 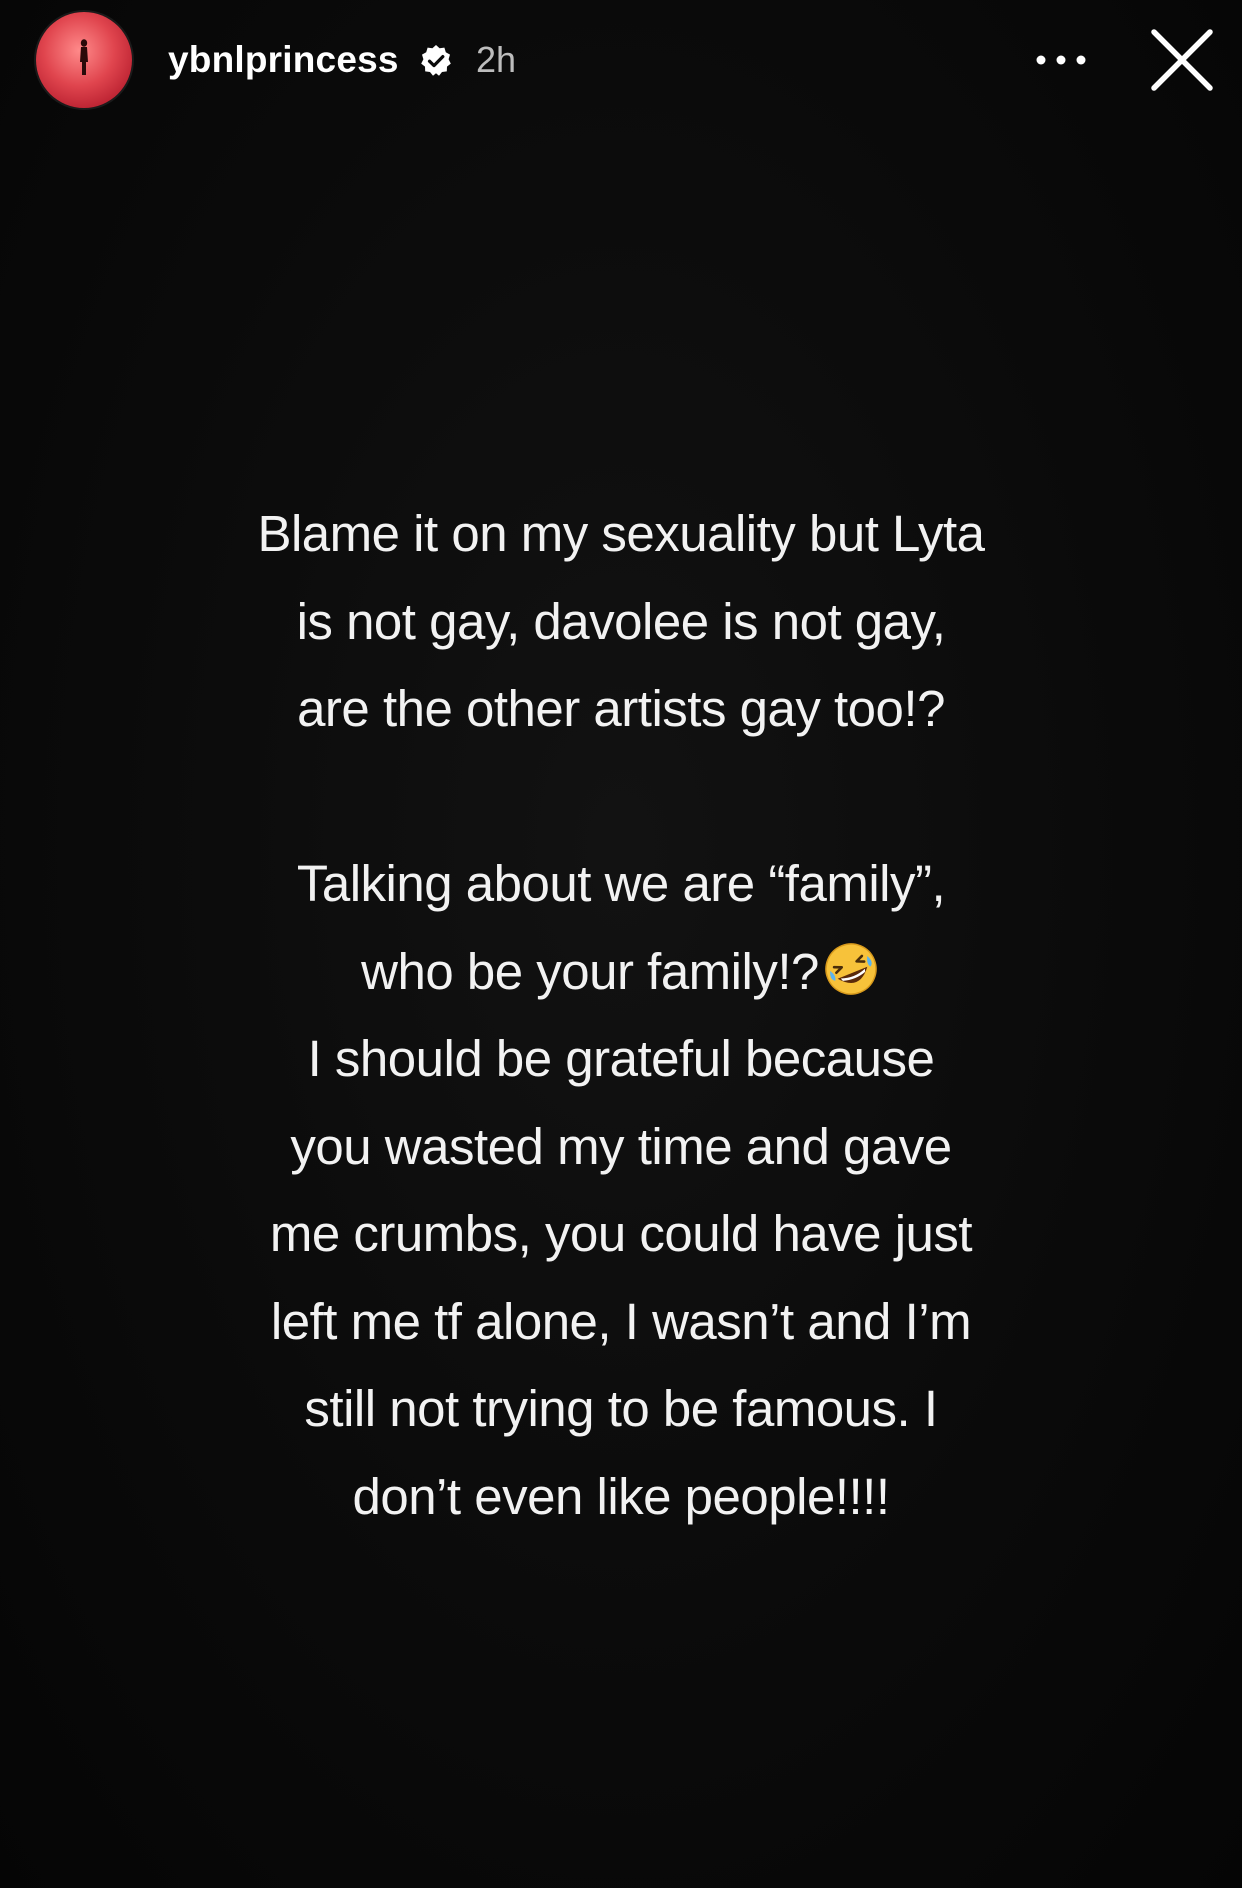 What do you see at coordinates (621, 1233) in the screenshot?
I see `story-line: me crumbs, you could have just` at bounding box center [621, 1233].